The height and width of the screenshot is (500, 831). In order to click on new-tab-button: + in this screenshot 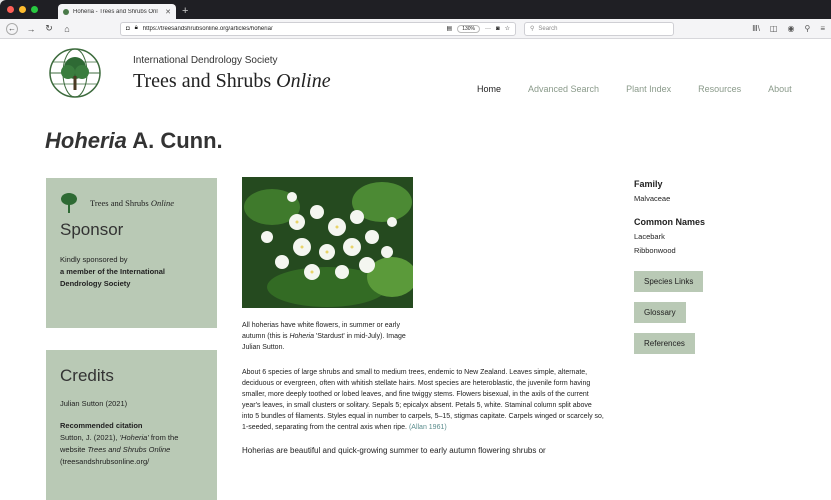, I will do `click(185, 11)`.